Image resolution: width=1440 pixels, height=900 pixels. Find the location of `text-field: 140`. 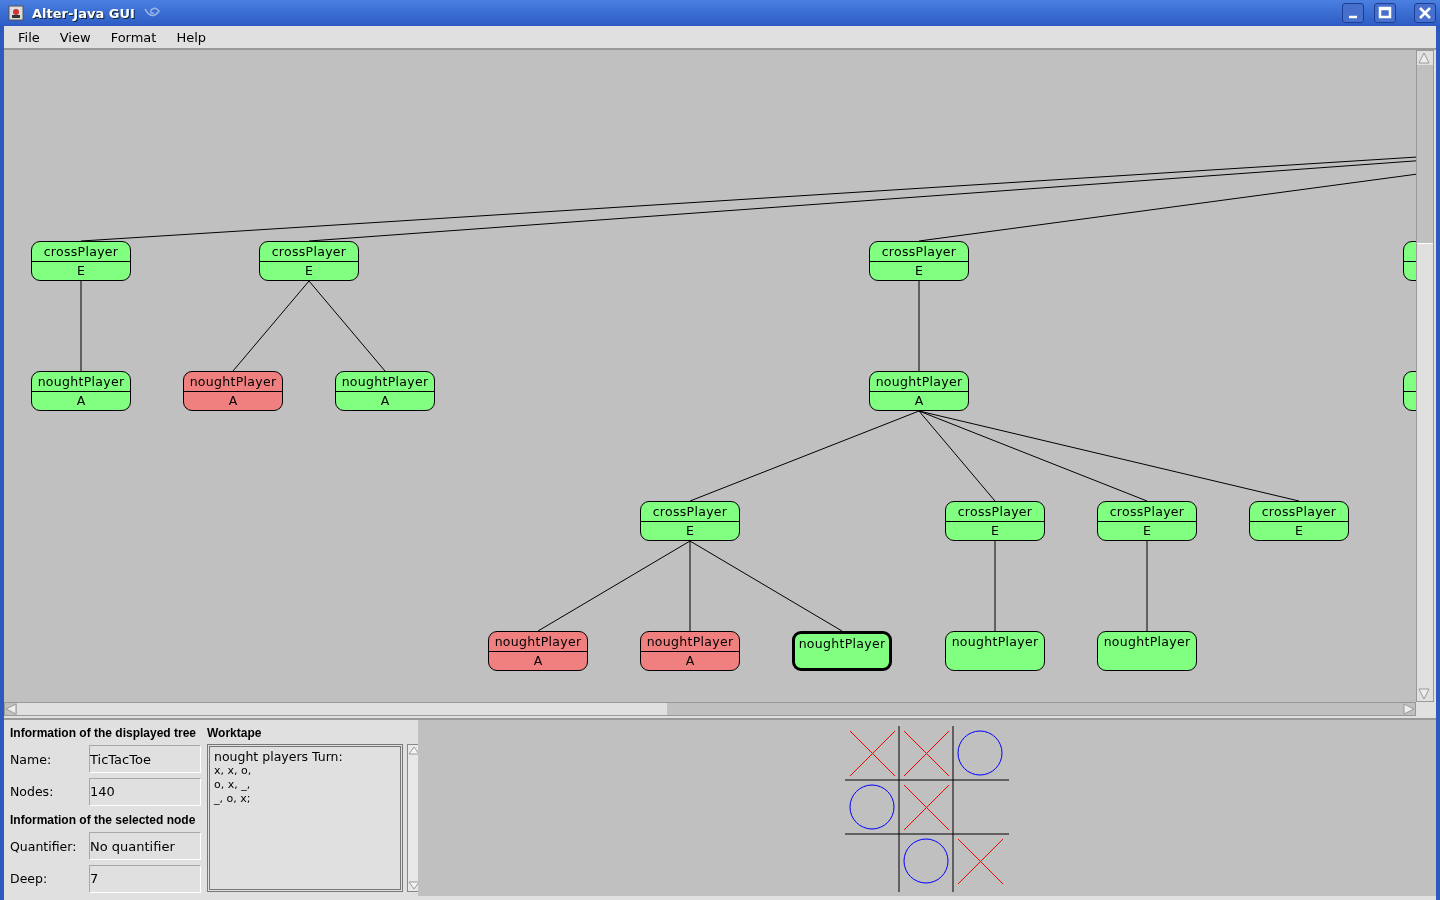

text-field: 140 is located at coordinates (145, 791).